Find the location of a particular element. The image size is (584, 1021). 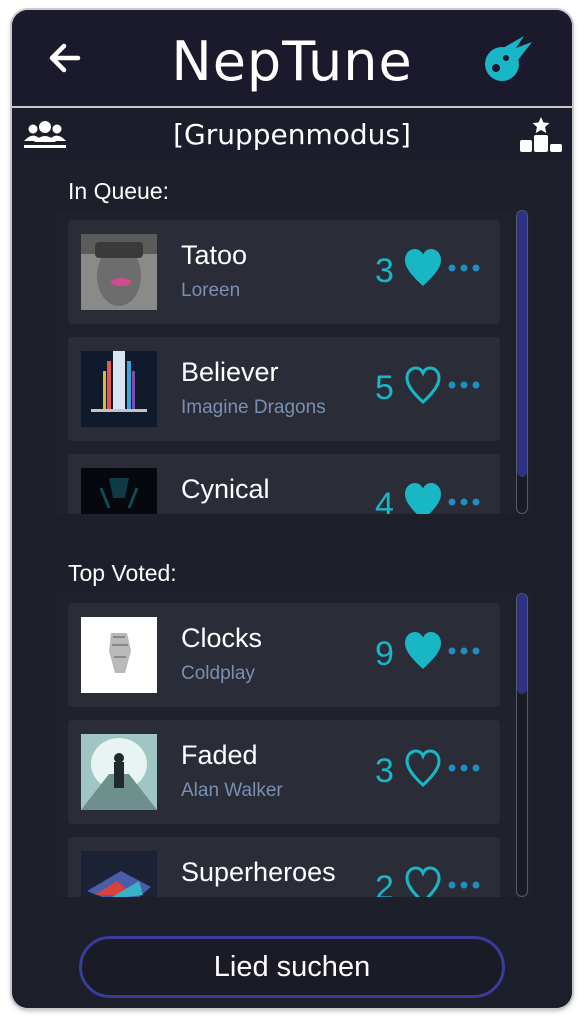

list-item: Superheroes 2 is located at coordinates (284, 867).